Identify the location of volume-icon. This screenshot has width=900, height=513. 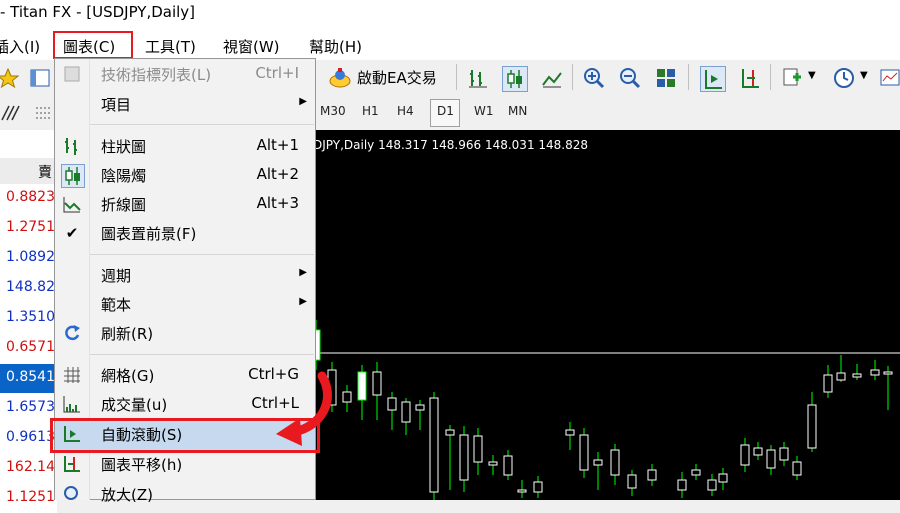
(72, 404).